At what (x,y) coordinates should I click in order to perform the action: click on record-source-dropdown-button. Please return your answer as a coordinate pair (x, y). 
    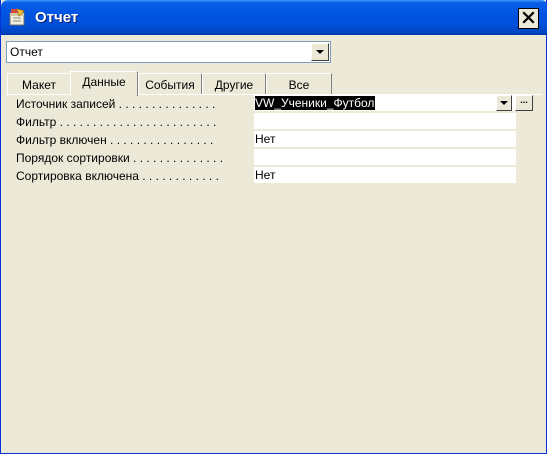
    Looking at the image, I should click on (504, 103).